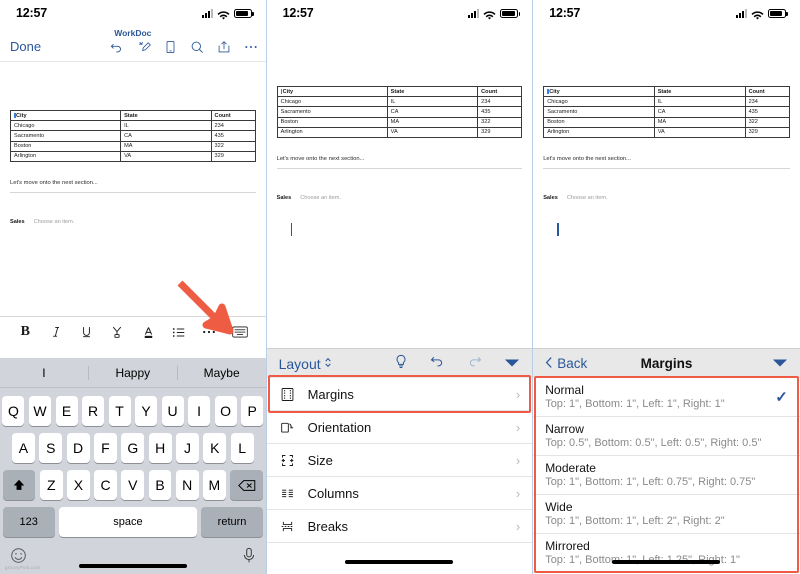 This screenshot has width=800, height=574. What do you see at coordinates (474, 363) in the screenshot?
I see `redo-icon` at bounding box center [474, 363].